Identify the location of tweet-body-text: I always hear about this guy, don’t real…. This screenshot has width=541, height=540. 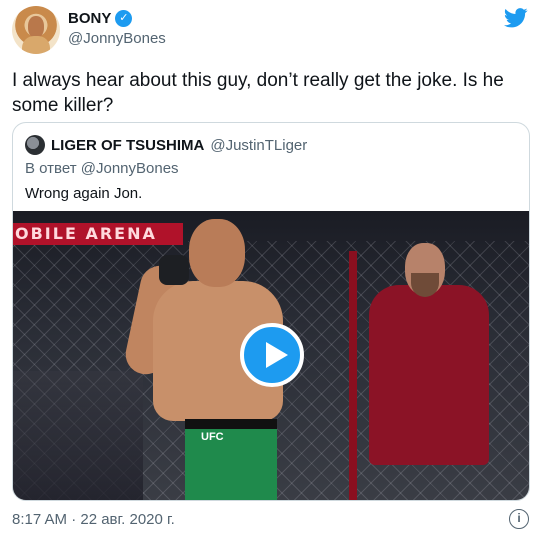
(258, 93).